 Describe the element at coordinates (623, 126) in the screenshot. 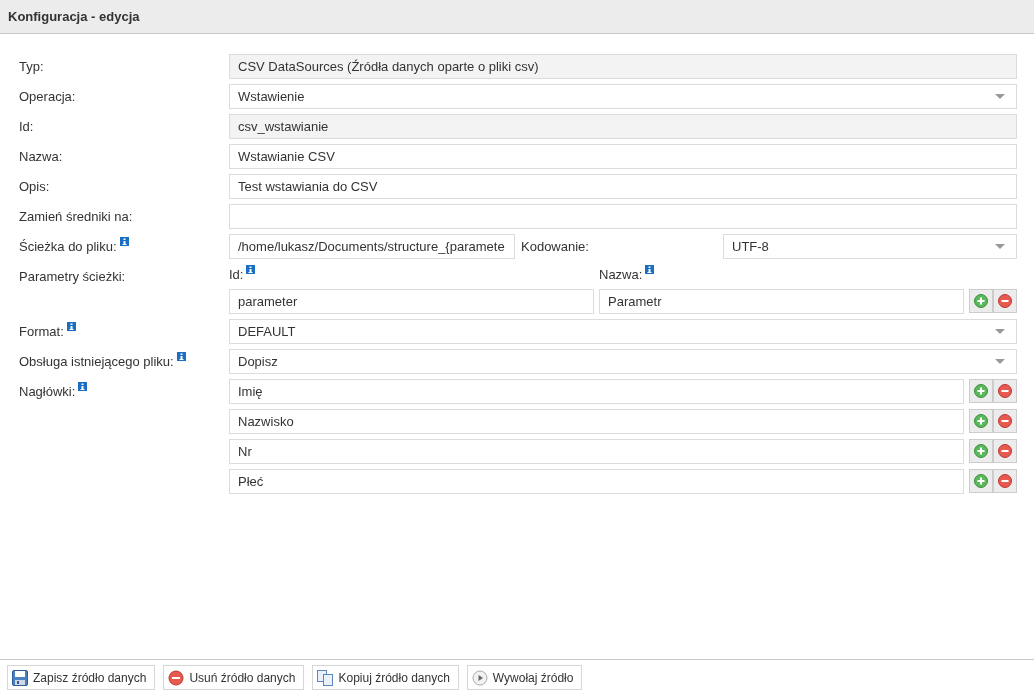

I see `input-field: csv_wstawianie` at that location.